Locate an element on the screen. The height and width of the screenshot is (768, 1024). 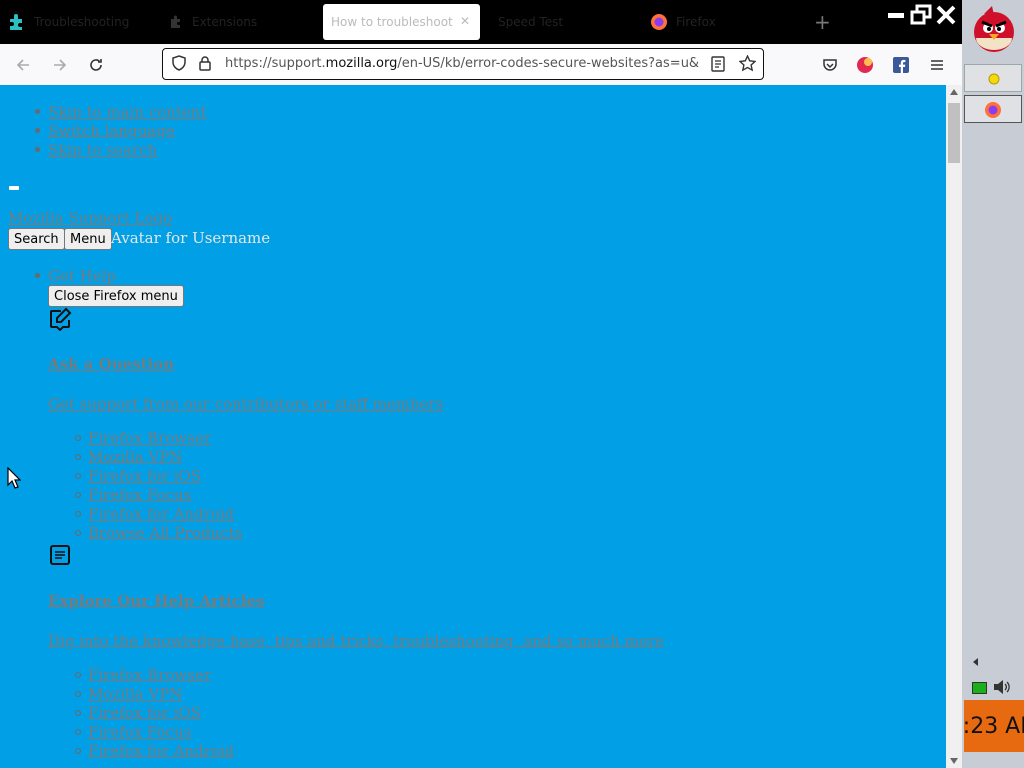
forward-button is located at coordinates (60, 65).